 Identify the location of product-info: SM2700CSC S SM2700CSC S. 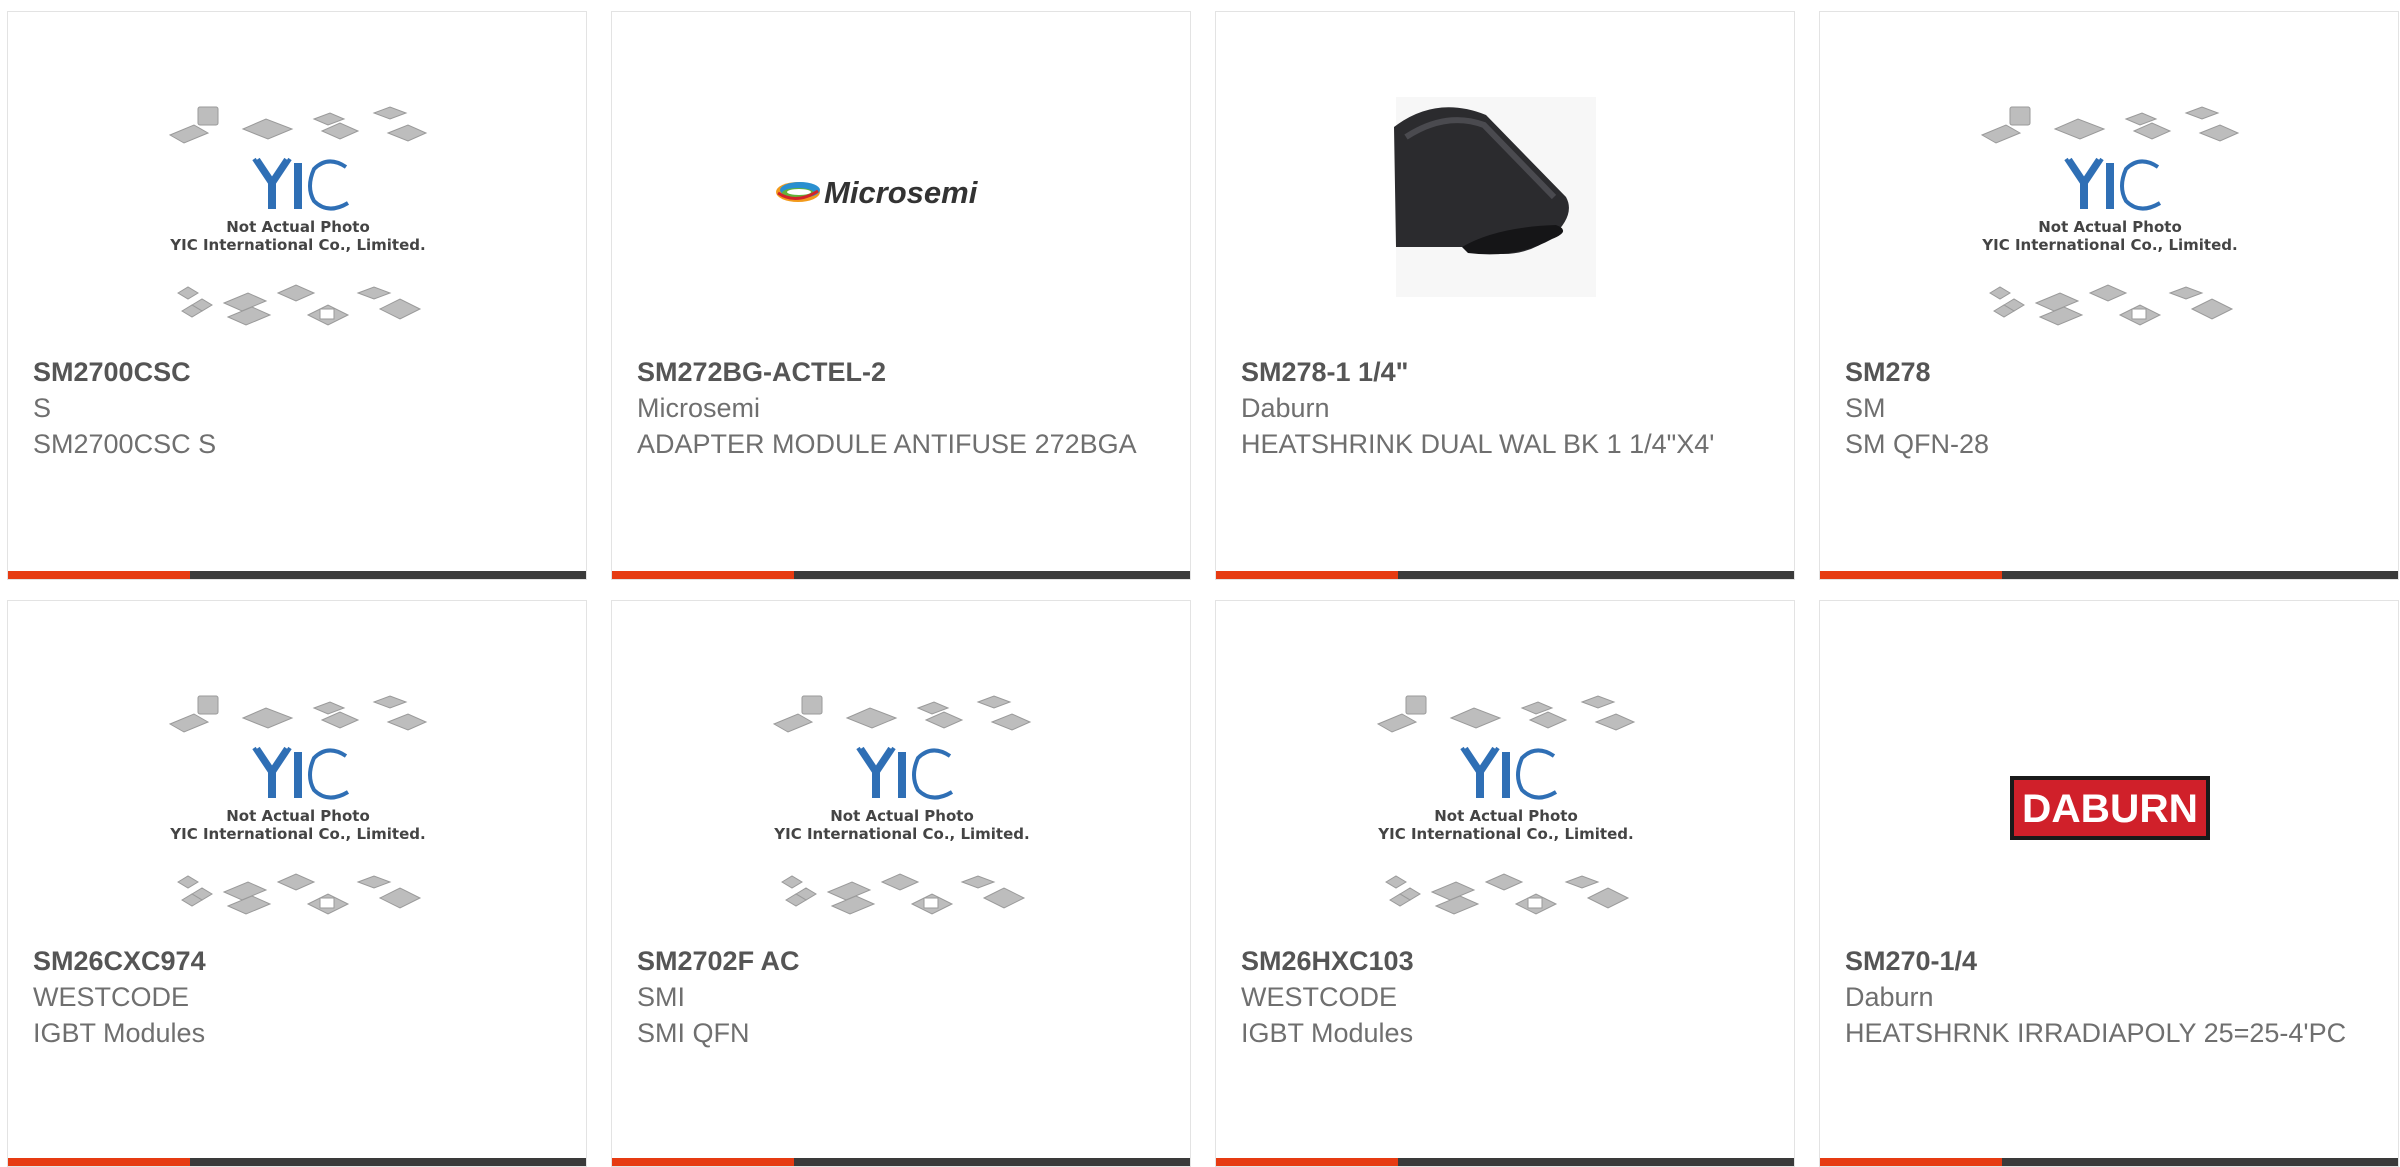
(293, 408).